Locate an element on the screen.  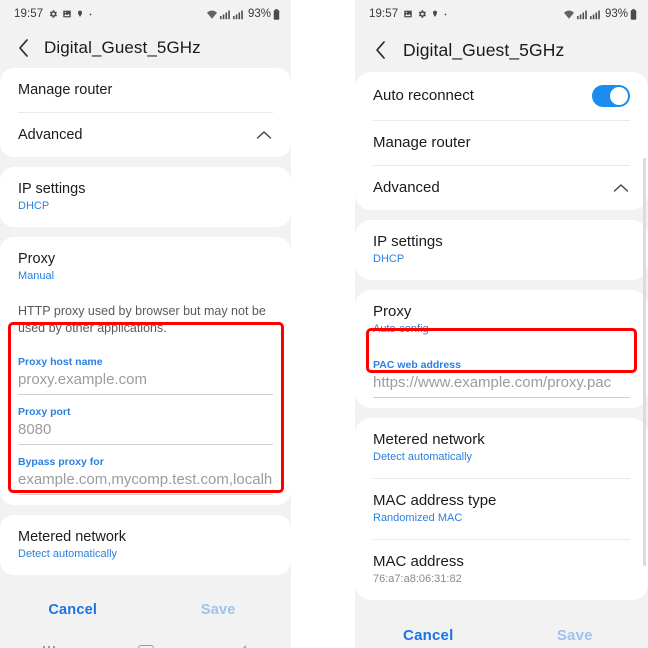
row-mac-address-main: MAC address 76:a7:a8:06:31:82 is located at coordinates (501, 570).